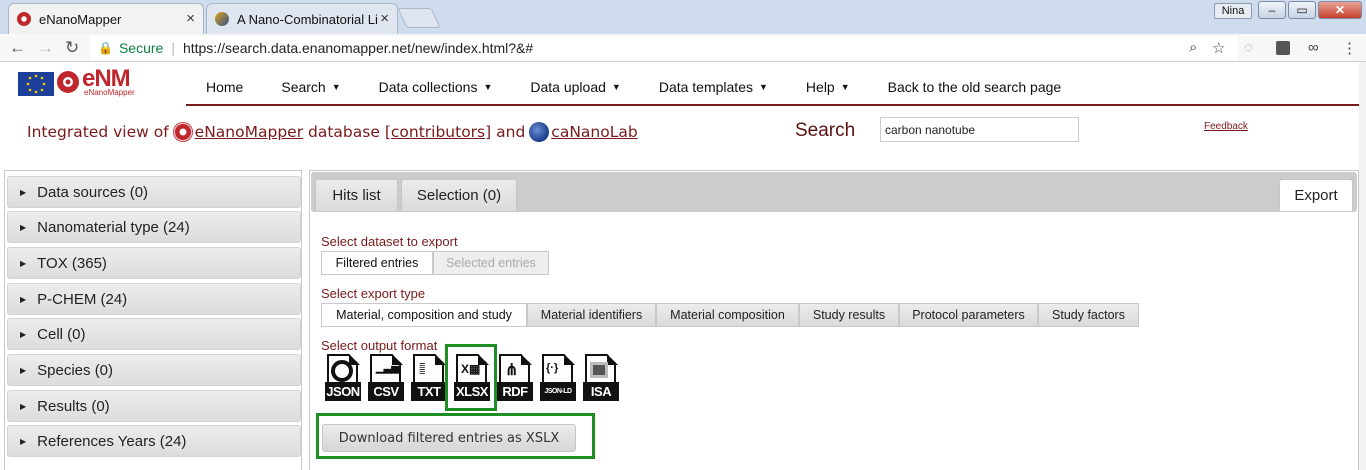 This screenshot has height=470, width=1366. I want to click on extension-icon: ◌, so click(1248, 47).